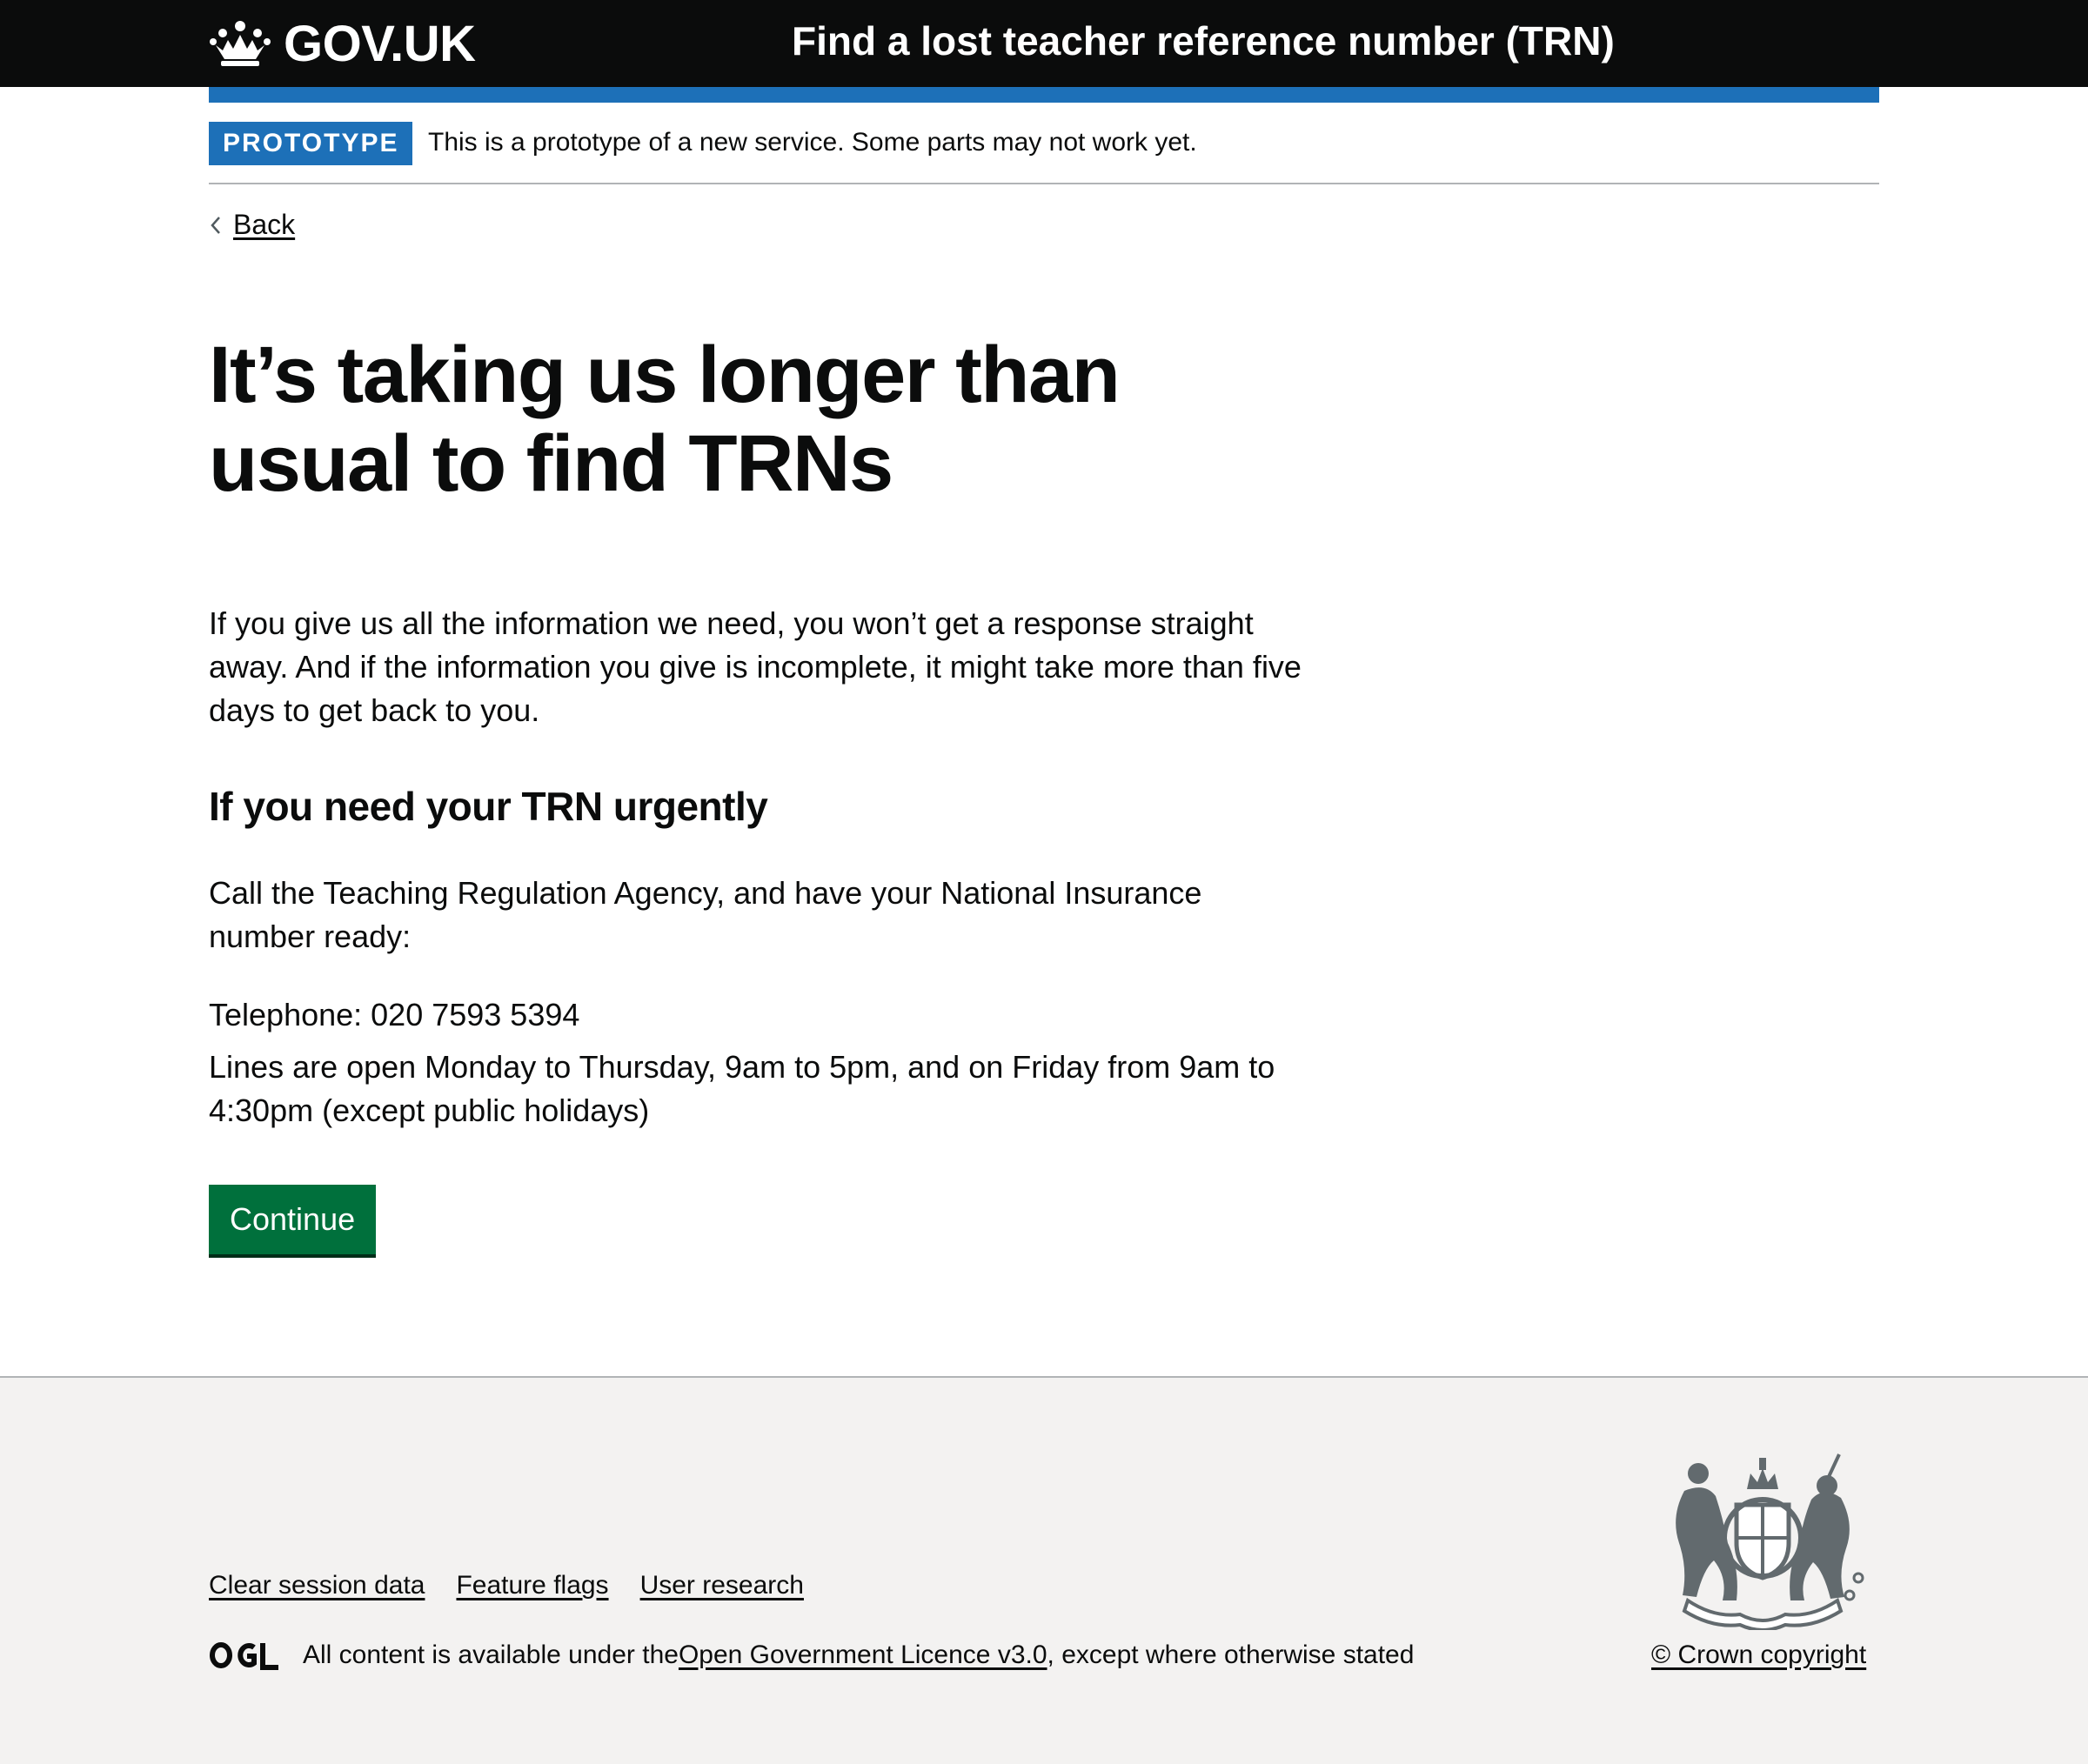 This screenshot has width=2088, height=1764. I want to click on crown-copyright-link: © Crown copyright, so click(1758, 1655).